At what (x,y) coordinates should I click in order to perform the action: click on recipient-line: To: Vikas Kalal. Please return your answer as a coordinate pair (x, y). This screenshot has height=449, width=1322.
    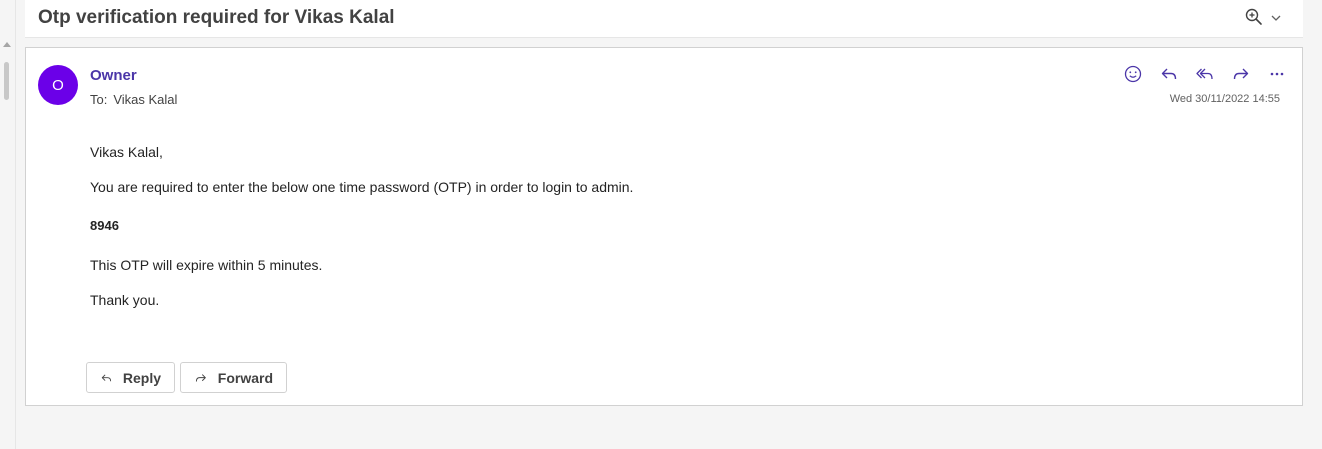
    Looking at the image, I should click on (133, 99).